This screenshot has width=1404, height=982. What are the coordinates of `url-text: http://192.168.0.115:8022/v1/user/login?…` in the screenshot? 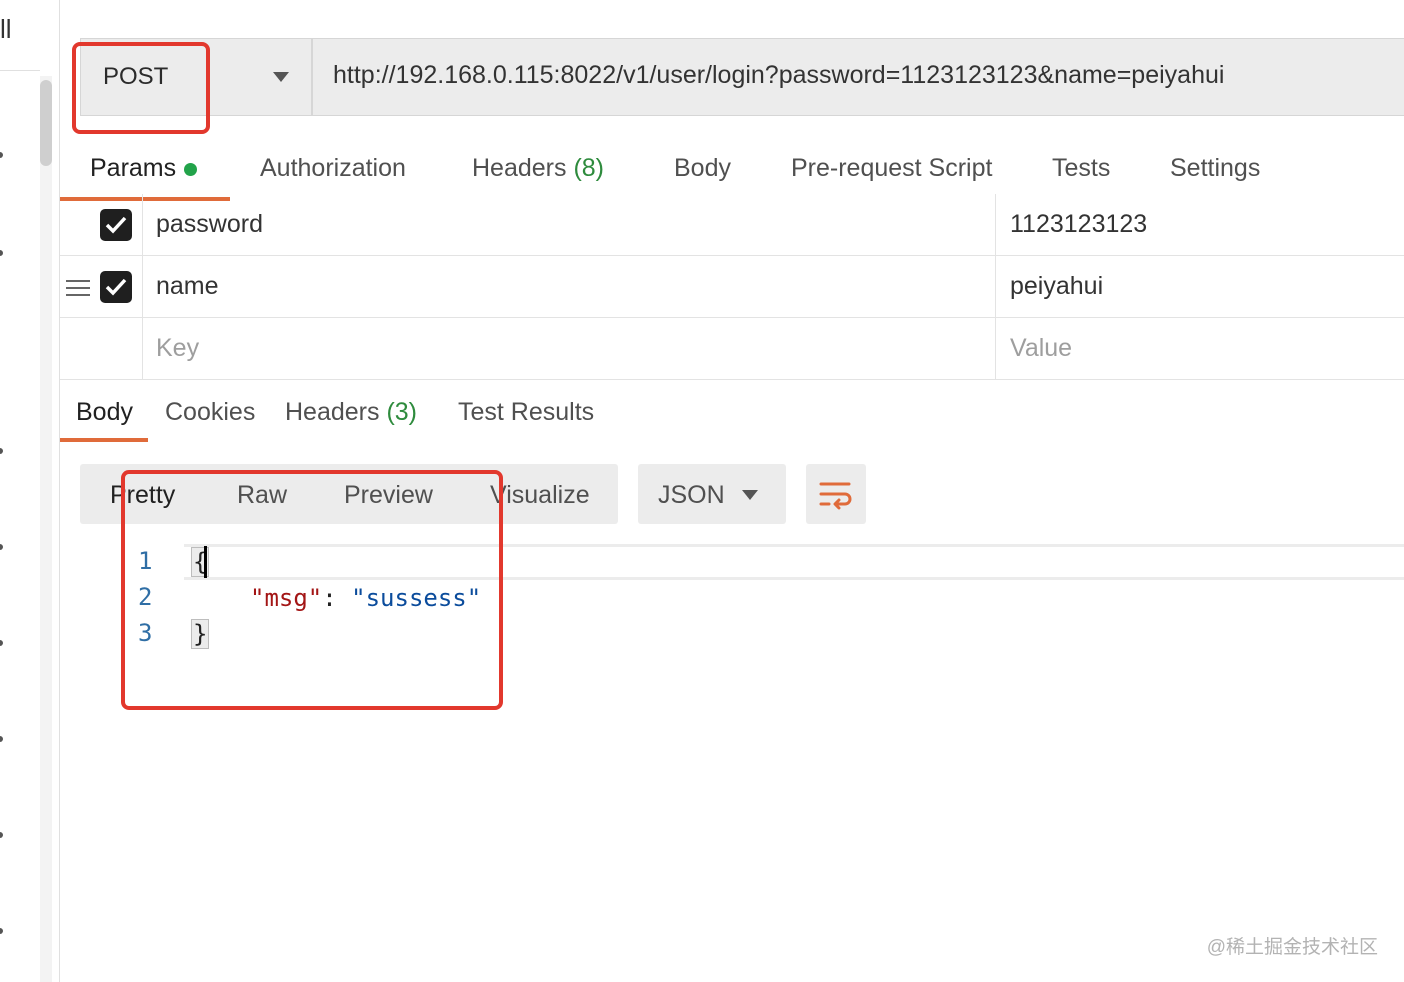 It's located at (779, 75).